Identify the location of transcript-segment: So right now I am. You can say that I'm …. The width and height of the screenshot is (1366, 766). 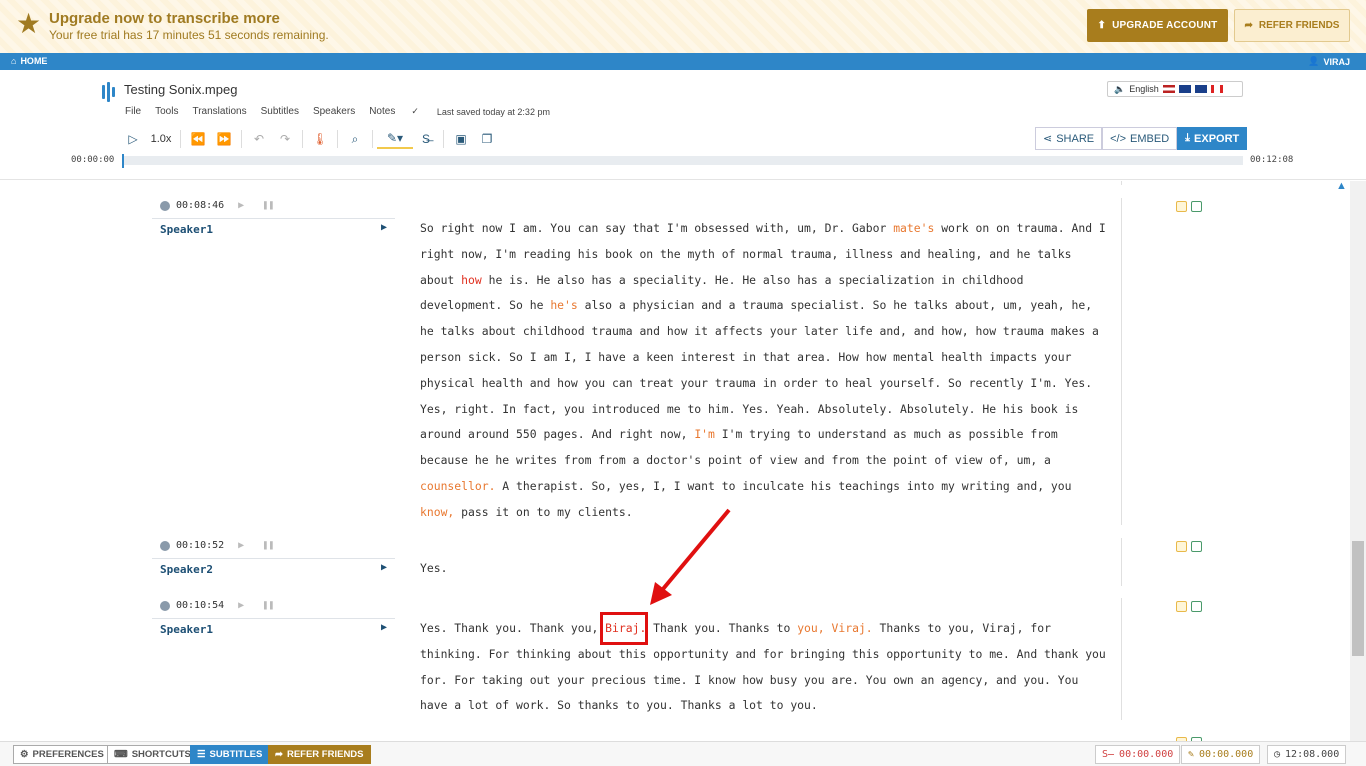
(656, 228).